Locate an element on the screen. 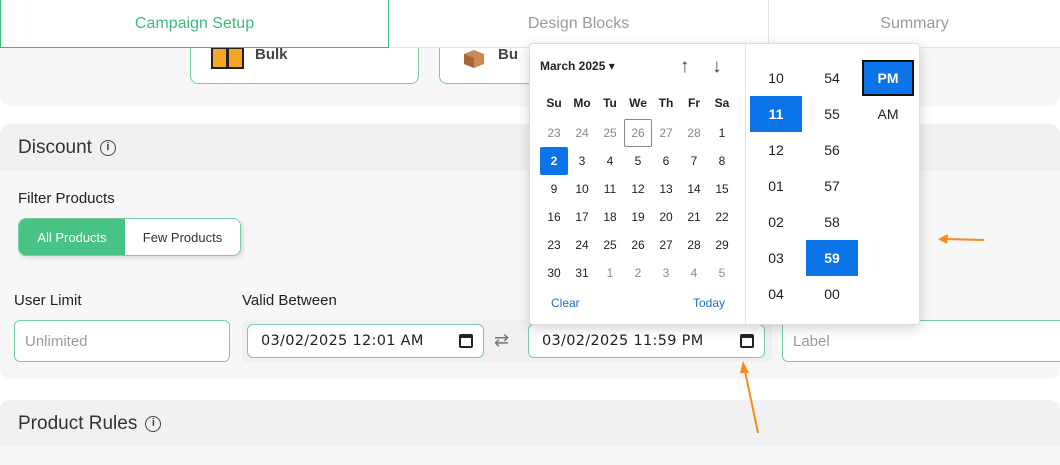 Image resolution: width=1060 pixels, height=465 pixels. minute-option: 54 is located at coordinates (832, 78).